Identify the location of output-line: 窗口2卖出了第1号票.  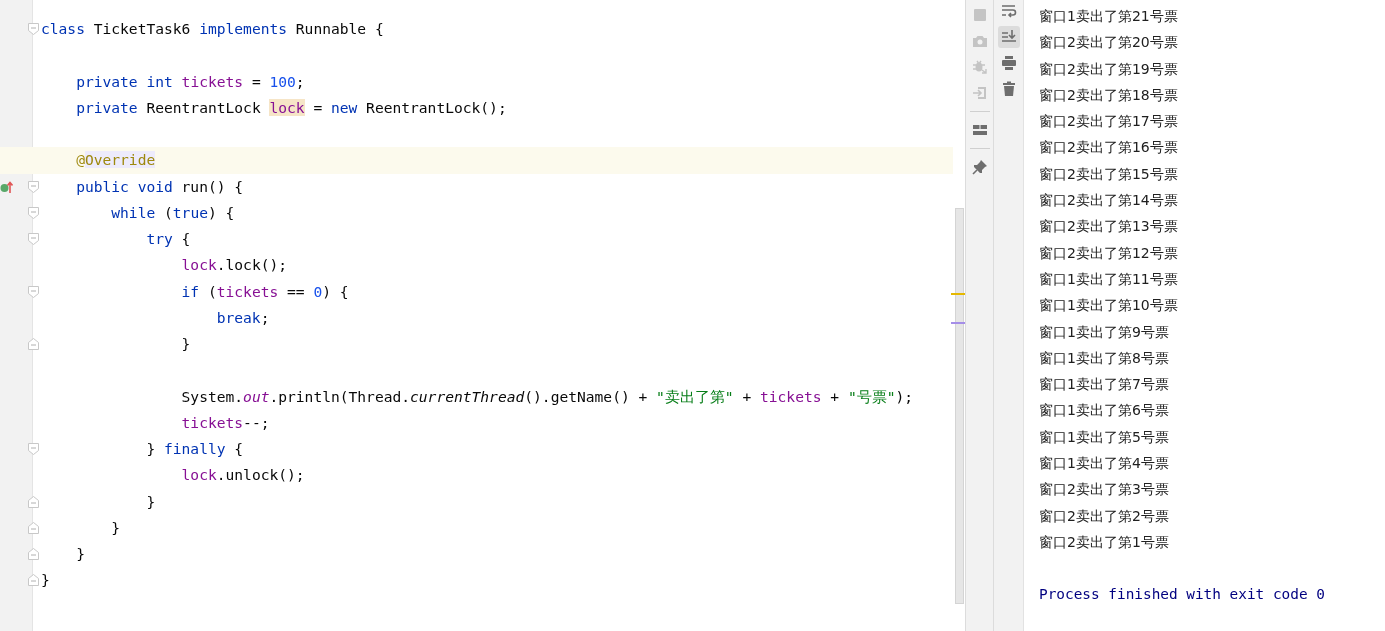
(1104, 542).